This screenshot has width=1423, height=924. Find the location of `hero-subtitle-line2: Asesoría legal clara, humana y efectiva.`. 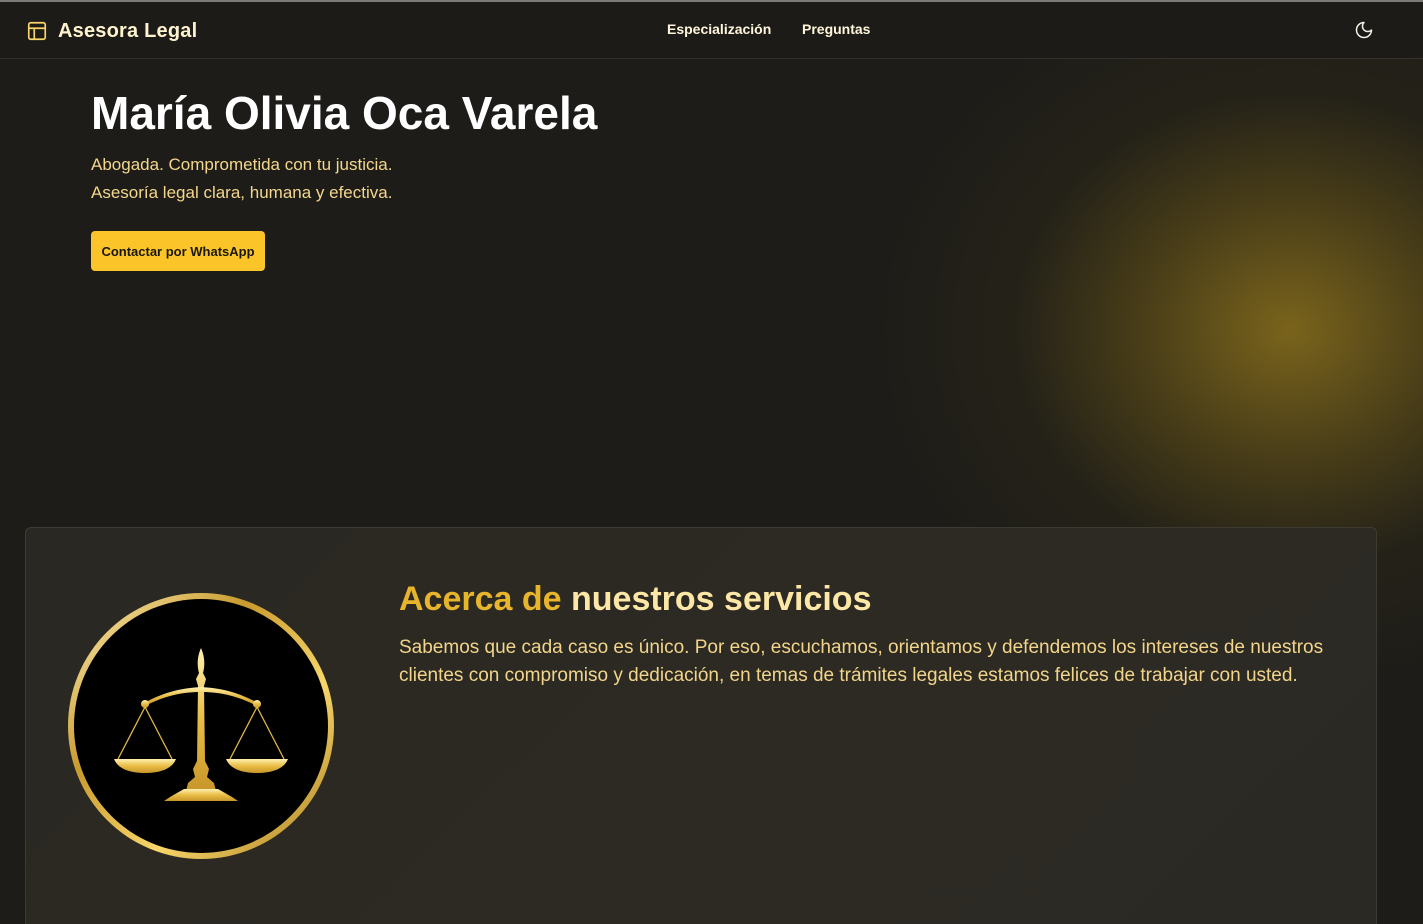

hero-subtitle-line2: Asesoría legal clara, humana y efectiva. is located at coordinates (242, 192).